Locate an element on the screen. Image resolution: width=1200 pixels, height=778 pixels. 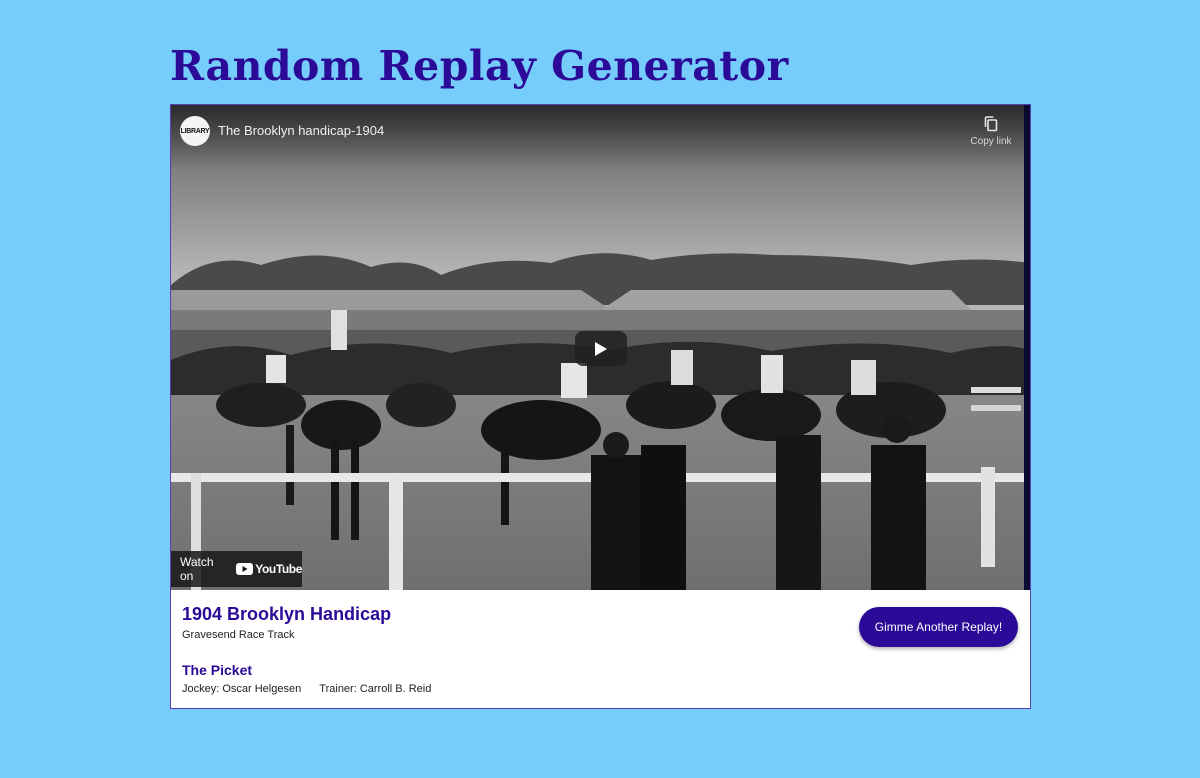
channel-avatar-text: LIBRARY is located at coordinates (195, 131).